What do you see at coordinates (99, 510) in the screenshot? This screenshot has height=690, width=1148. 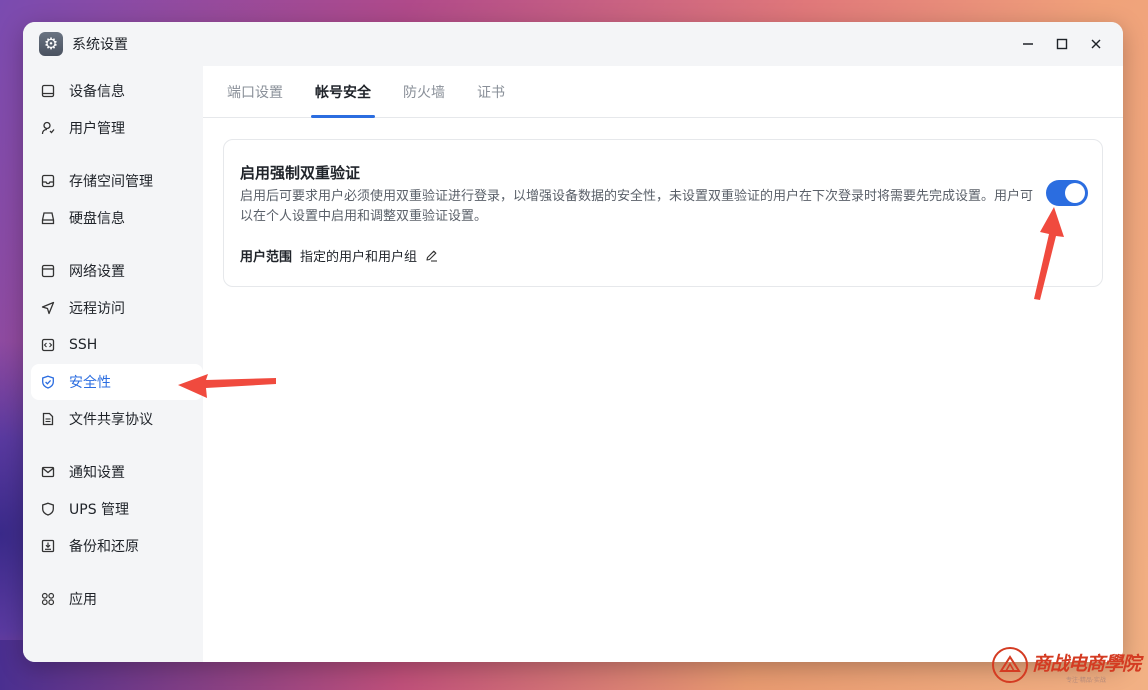 I see `sidebar-item-label: UPS 管理` at bounding box center [99, 510].